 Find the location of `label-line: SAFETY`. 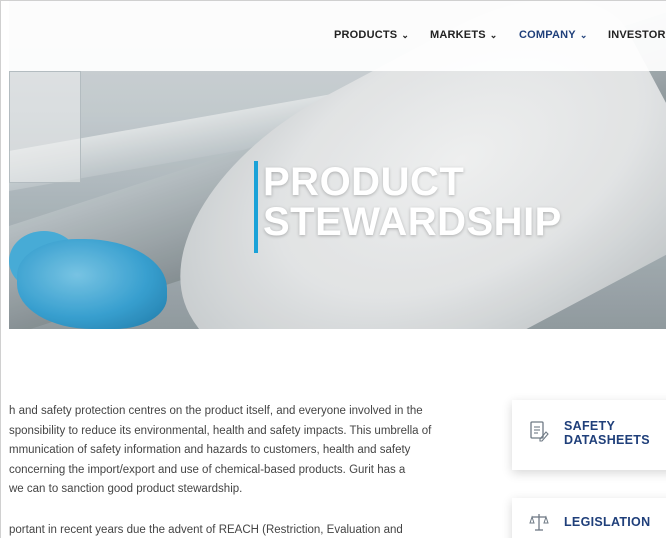

label-line: SAFETY is located at coordinates (590, 426).